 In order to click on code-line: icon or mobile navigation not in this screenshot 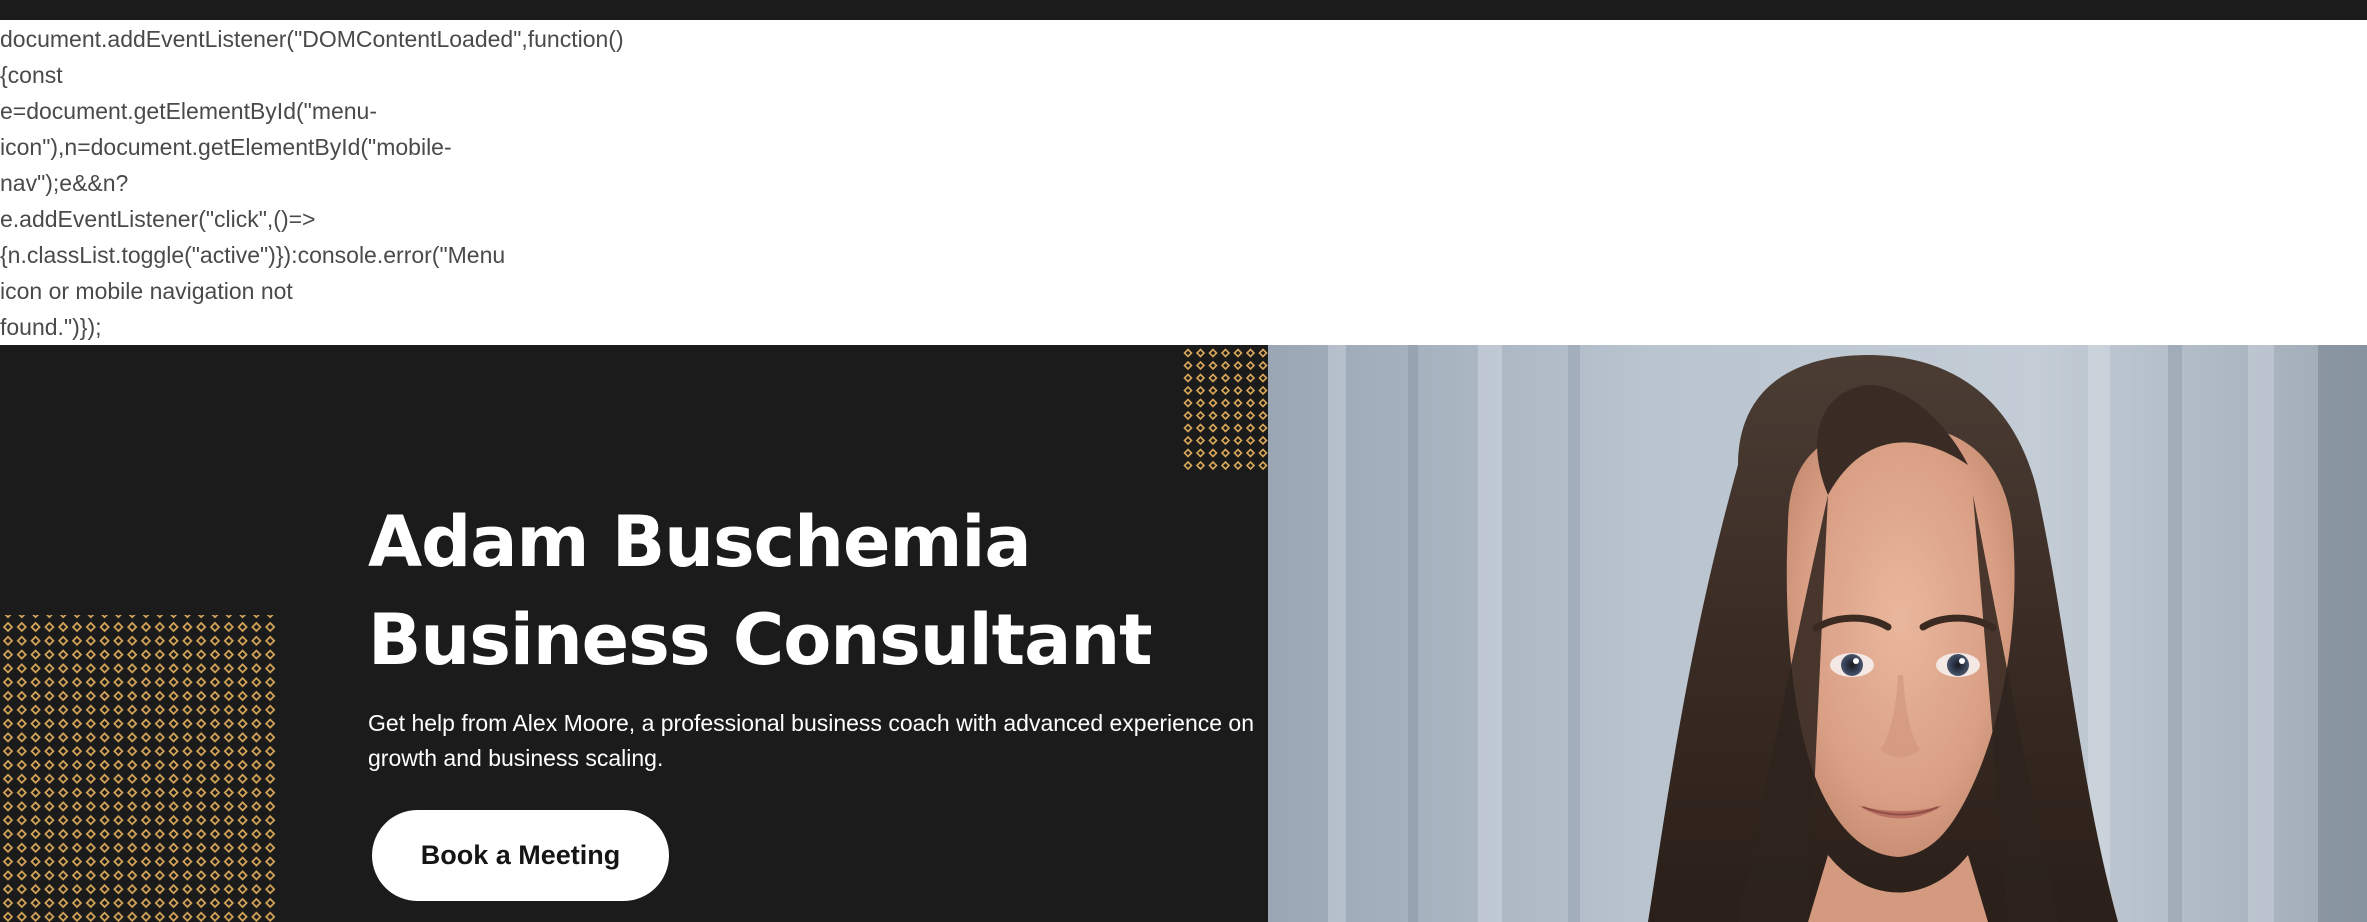, I will do `click(146, 291)`.